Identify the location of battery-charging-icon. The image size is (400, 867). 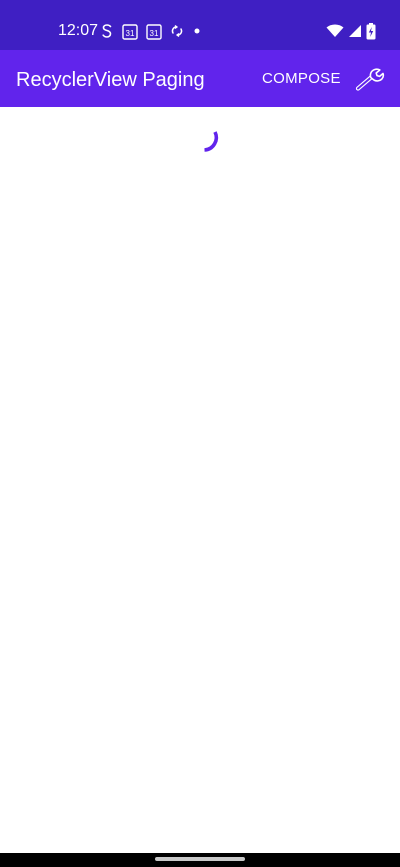
(371, 30).